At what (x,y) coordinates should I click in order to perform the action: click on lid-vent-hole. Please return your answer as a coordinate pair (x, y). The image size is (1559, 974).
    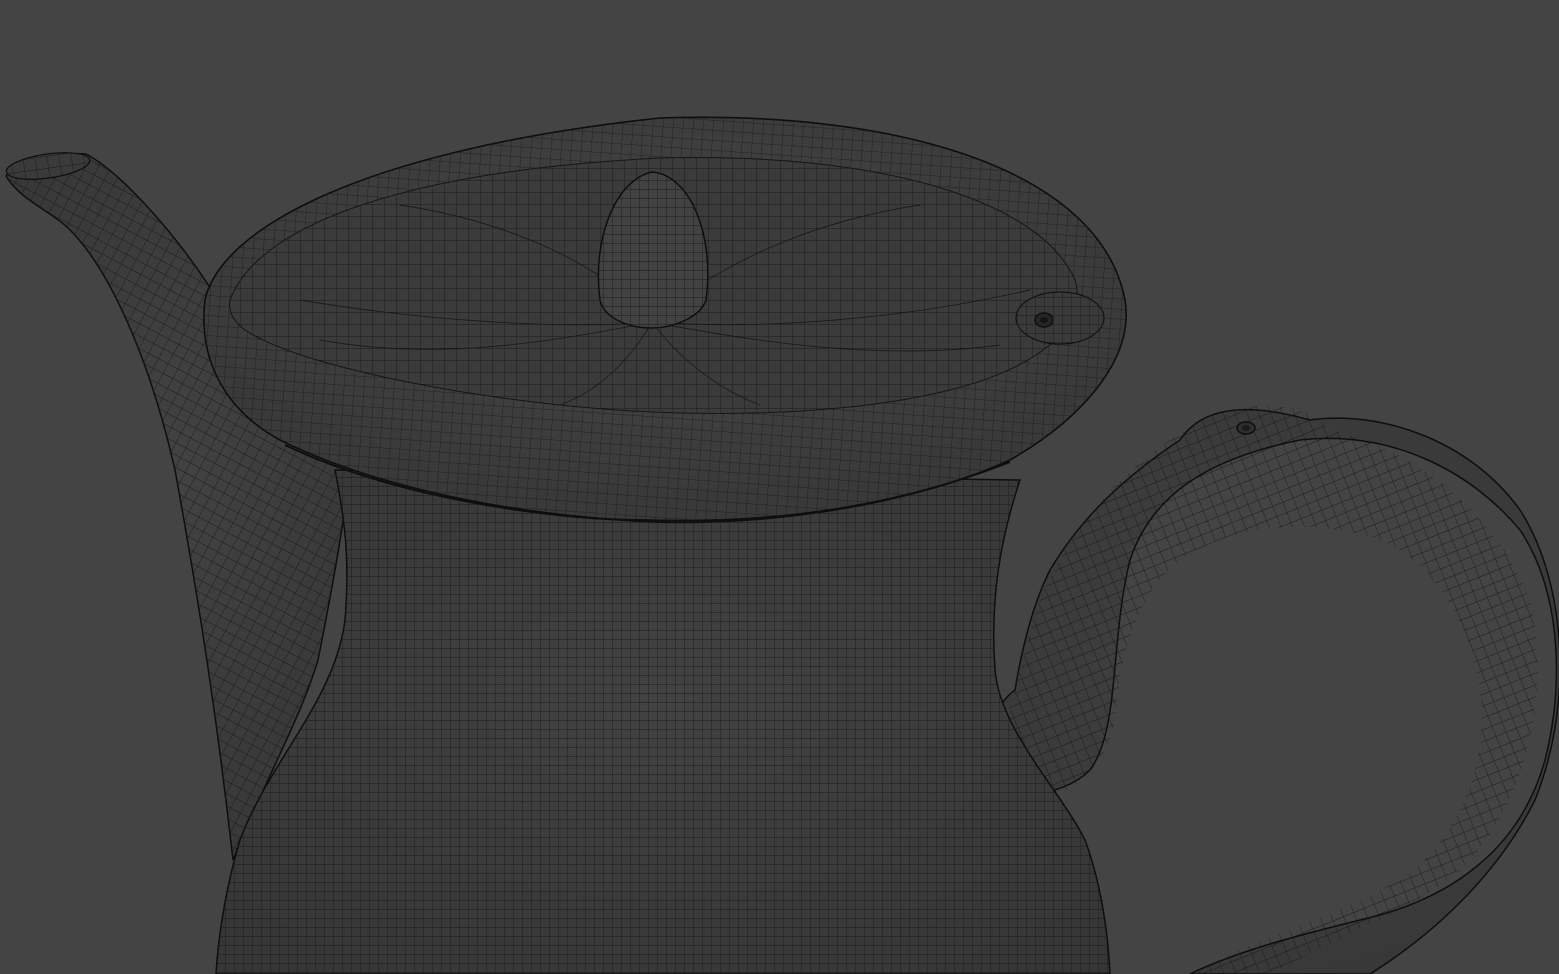
    Looking at the image, I should click on (1060, 318).